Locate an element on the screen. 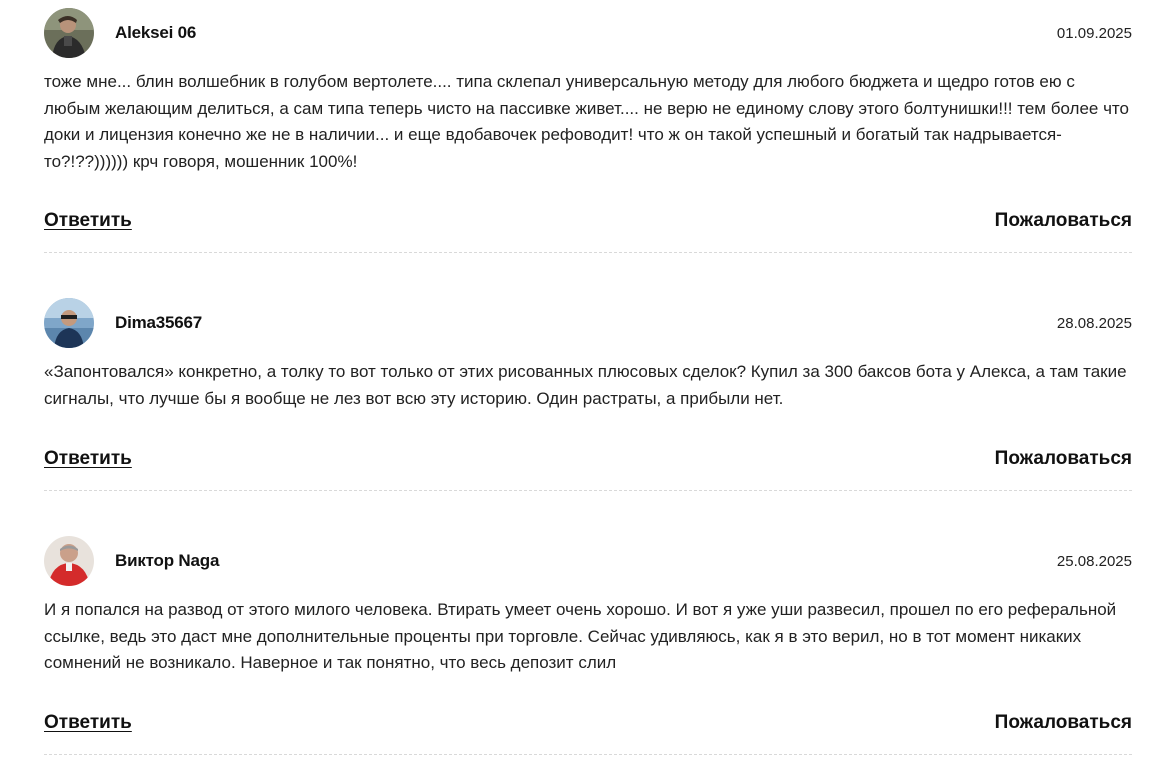 This screenshot has height=764, width=1157. comment-date: 25.08.2025 is located at coordinates (1094, 561).